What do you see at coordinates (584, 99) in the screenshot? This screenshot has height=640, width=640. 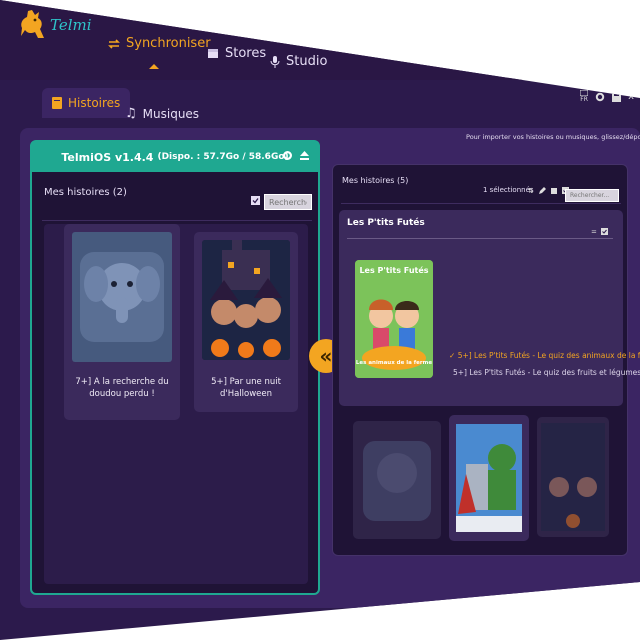 I see `language-label: FR` at bounding box center [584, 99].